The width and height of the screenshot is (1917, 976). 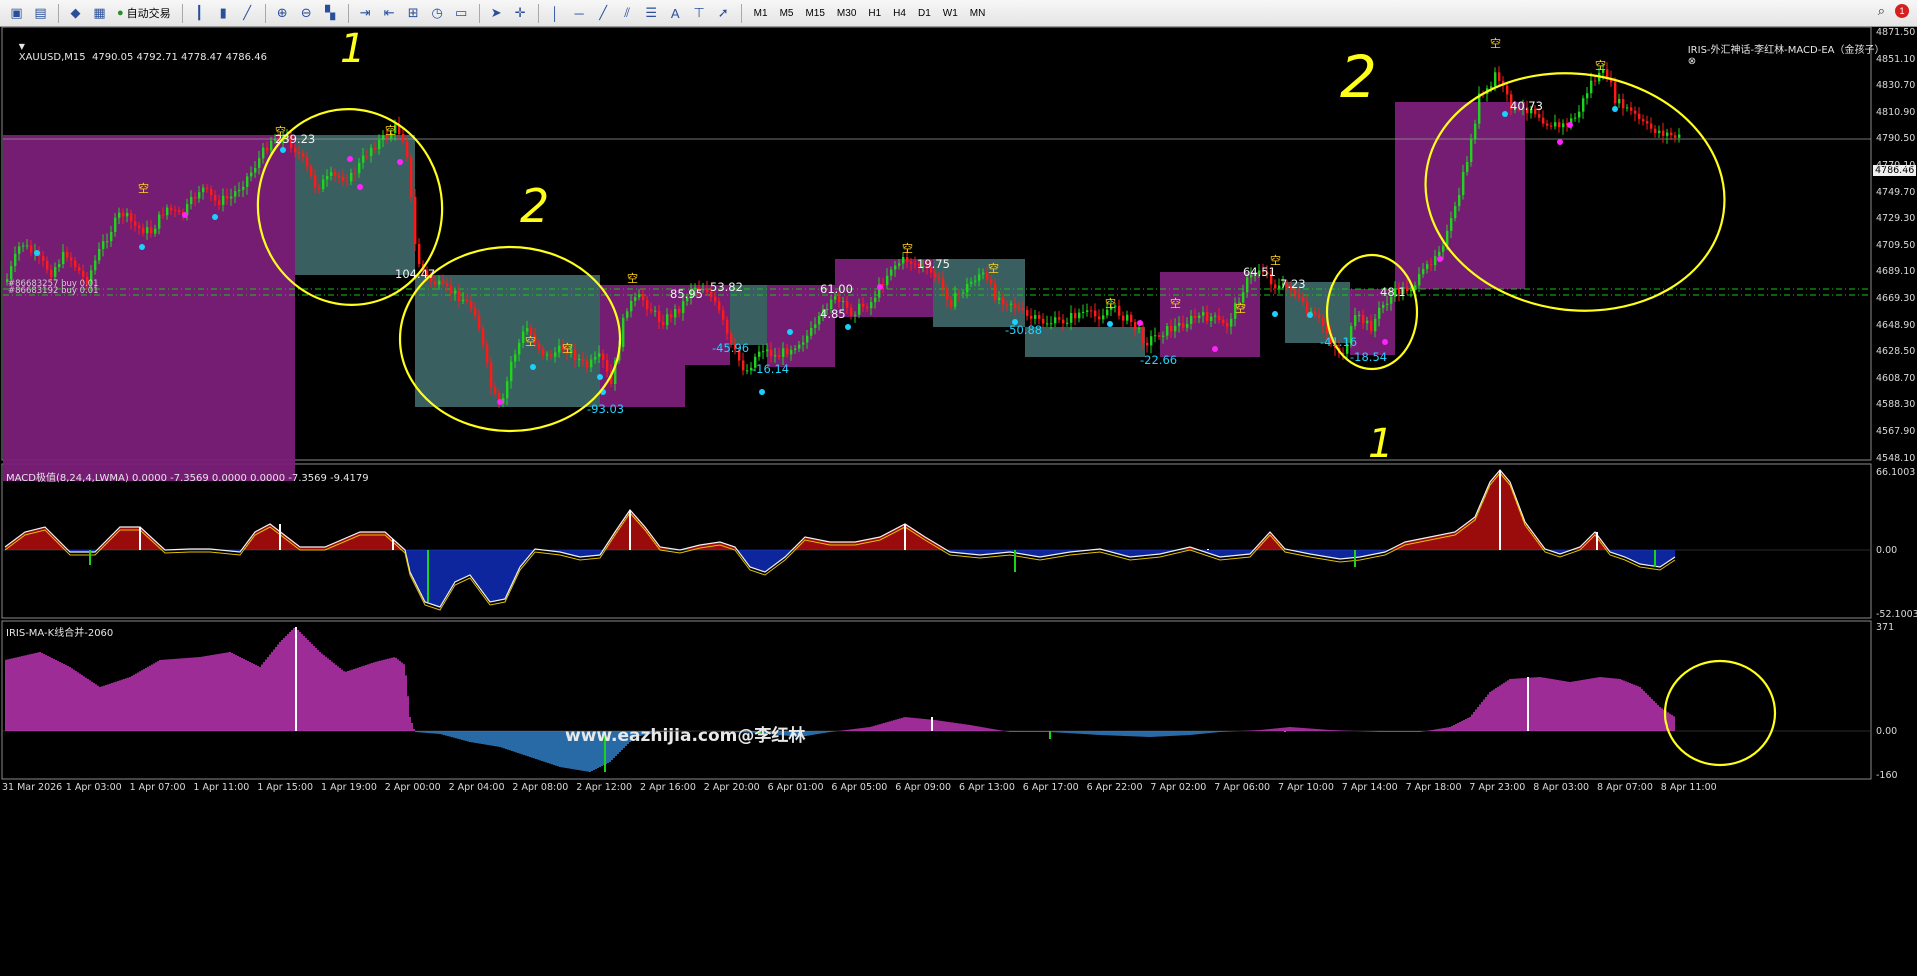 I want to click on horizontal-line-icon: ─, so click(x=579, y=13).